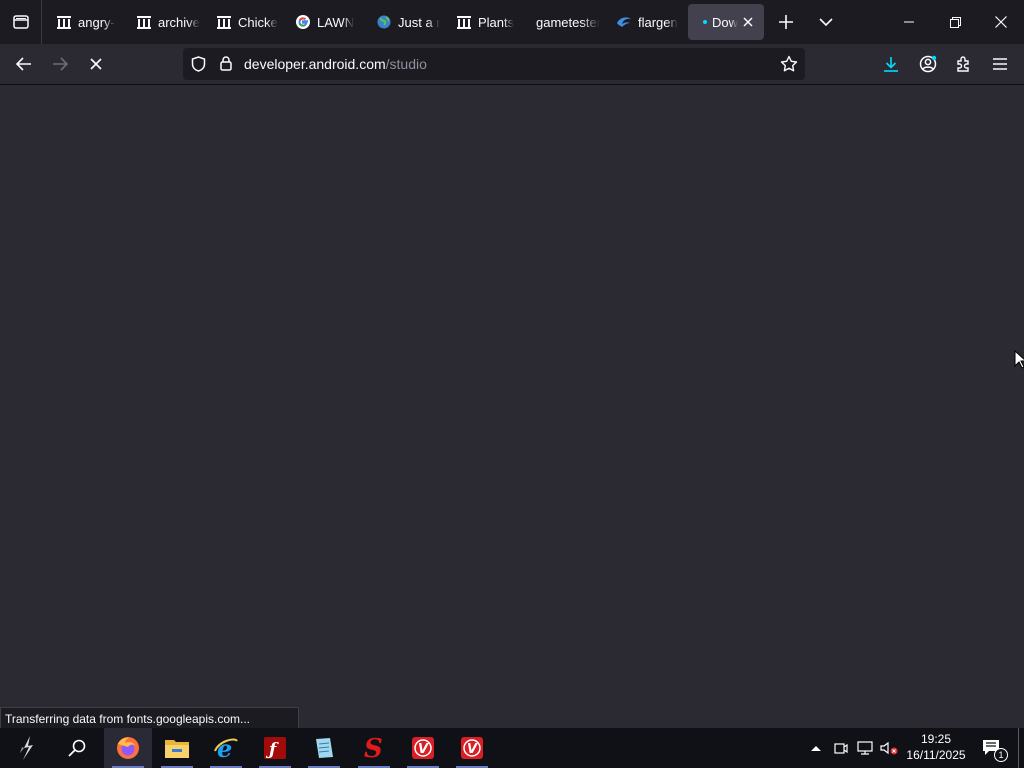 The image size is (1024, 768). I want to click on tray-volume, so click(889, 748).